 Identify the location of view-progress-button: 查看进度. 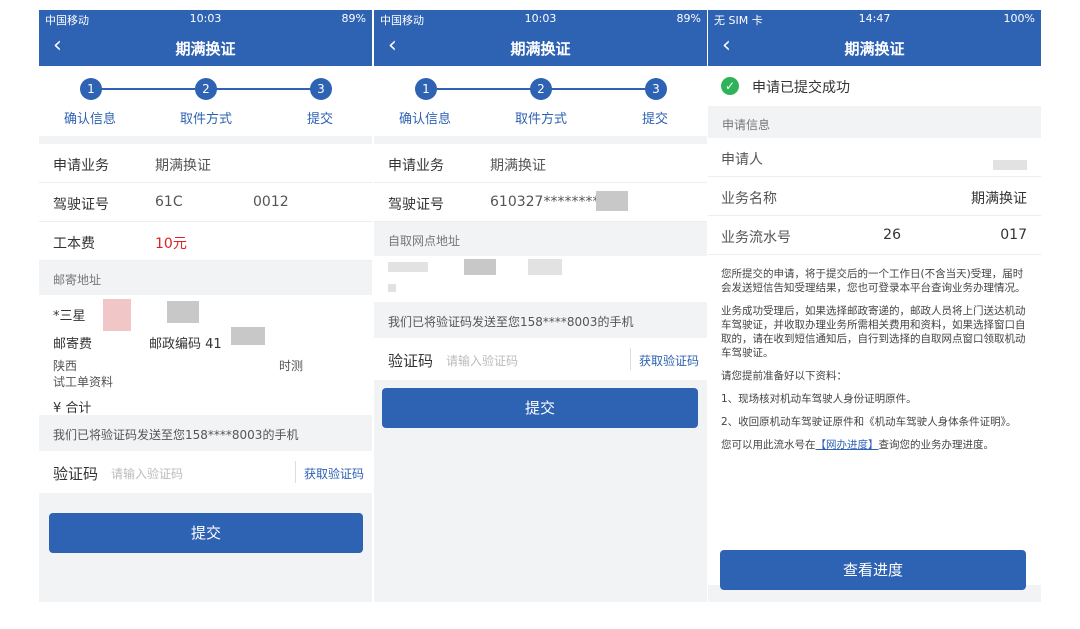
(873, 570).